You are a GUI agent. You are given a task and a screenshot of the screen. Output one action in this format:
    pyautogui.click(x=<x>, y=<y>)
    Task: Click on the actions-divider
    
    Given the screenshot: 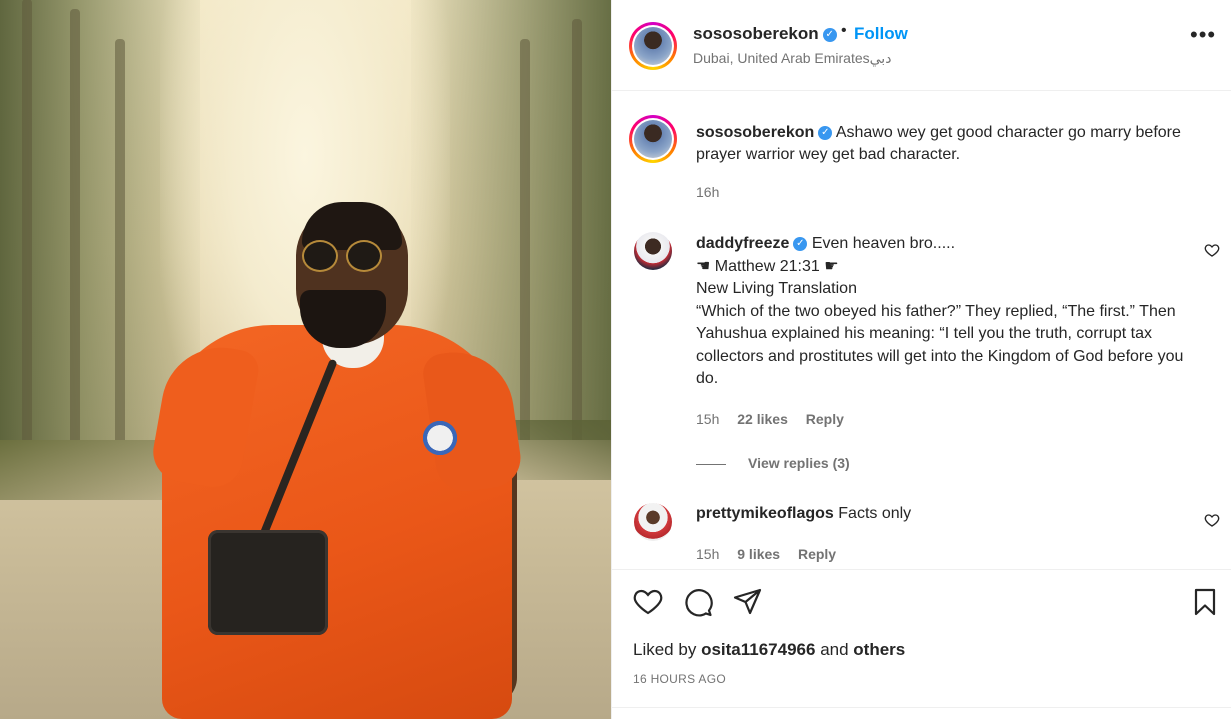 What is the action you would take?
    pyautogui.click(x=921, y=569)
    